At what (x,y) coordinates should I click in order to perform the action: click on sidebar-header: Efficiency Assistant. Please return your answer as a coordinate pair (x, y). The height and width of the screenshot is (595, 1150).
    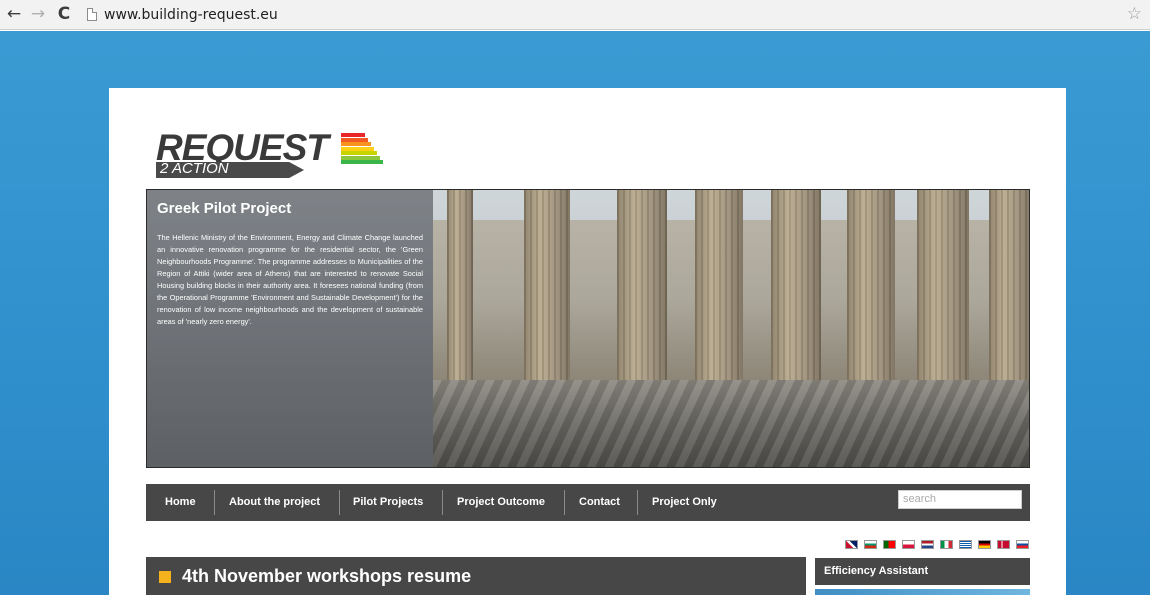
    Looking at the image, I should click on (922, 571).